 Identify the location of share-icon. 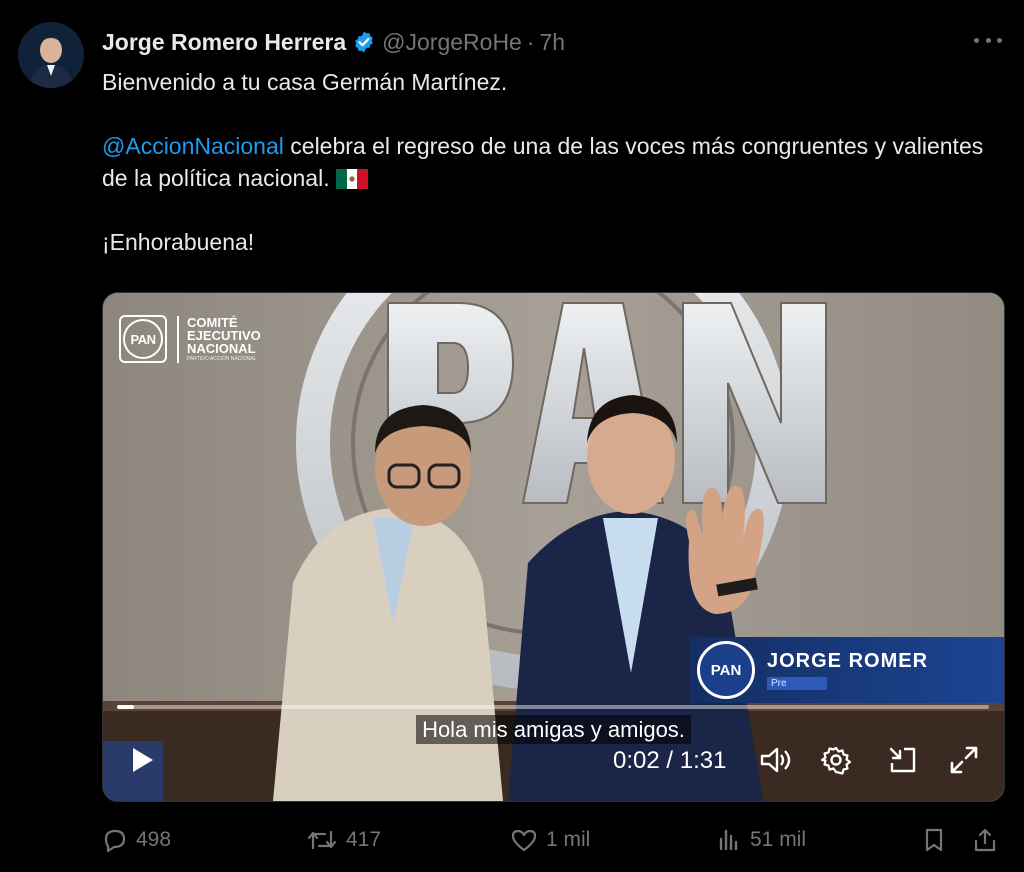
(989, 840).